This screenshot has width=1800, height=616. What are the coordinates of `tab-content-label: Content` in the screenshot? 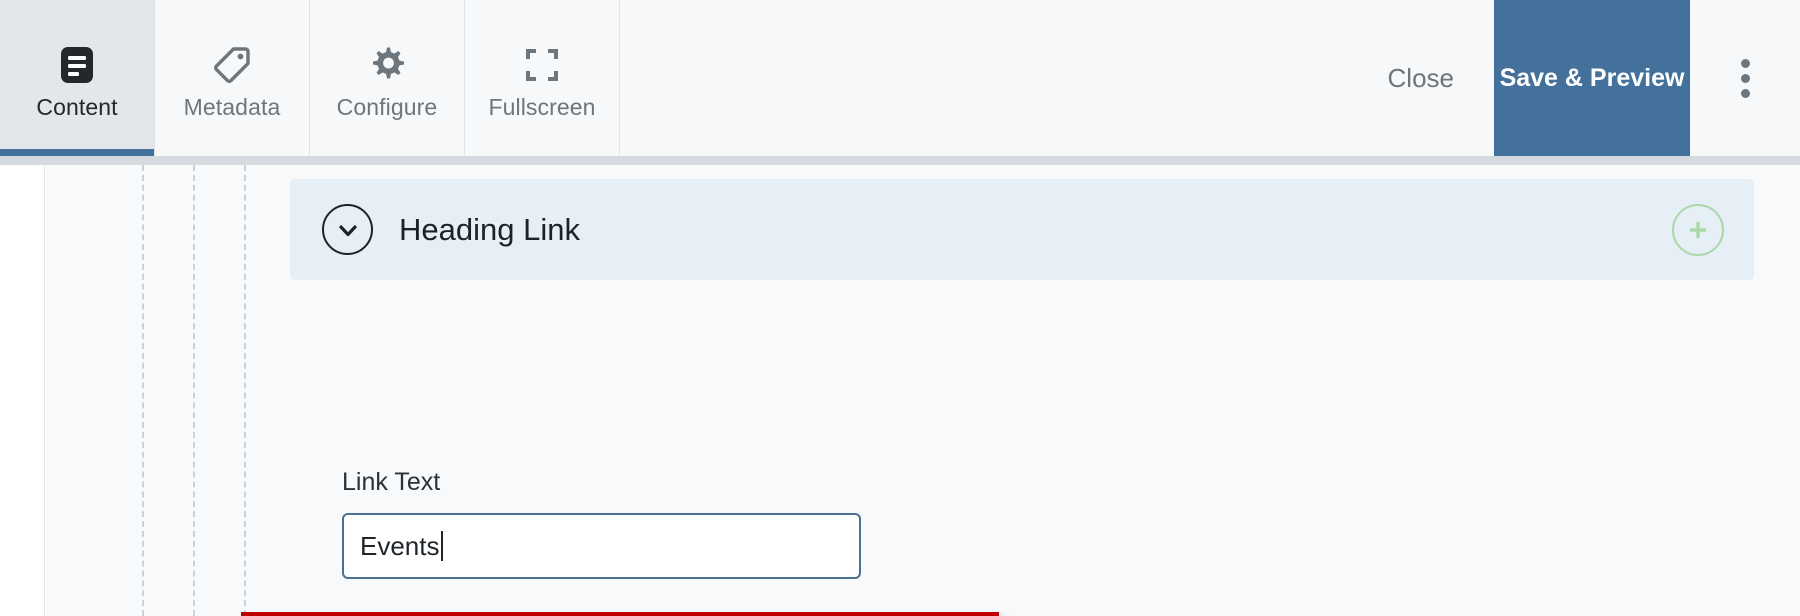 It's located at (77, 106).